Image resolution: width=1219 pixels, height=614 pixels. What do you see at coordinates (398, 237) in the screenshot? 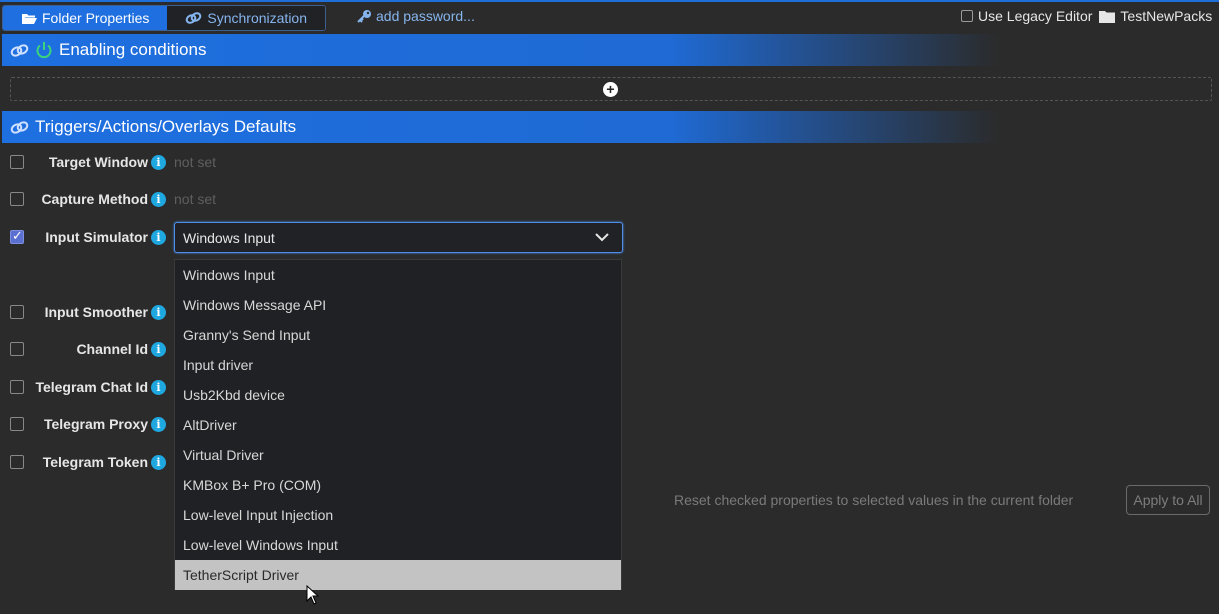
I see `input-simulator-select: Windows Input` at bounding box center [398, 237].